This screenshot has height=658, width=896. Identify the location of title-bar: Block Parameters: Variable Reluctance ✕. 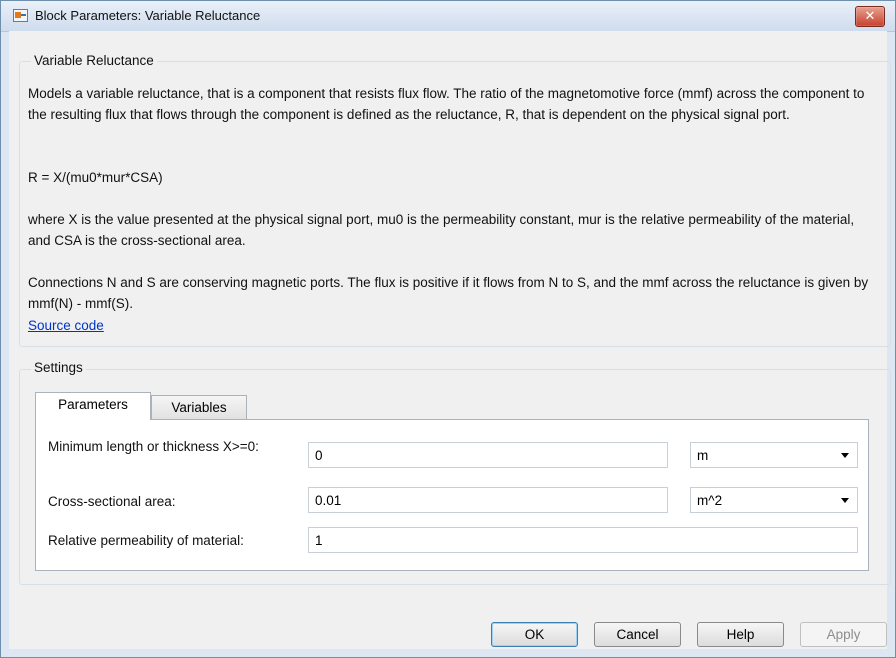
(448, 16).